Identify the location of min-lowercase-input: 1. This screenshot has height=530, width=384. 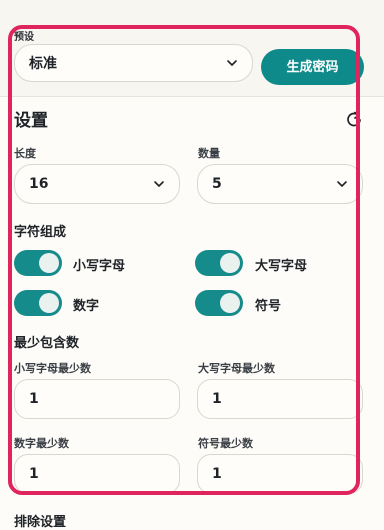
(97, 399).